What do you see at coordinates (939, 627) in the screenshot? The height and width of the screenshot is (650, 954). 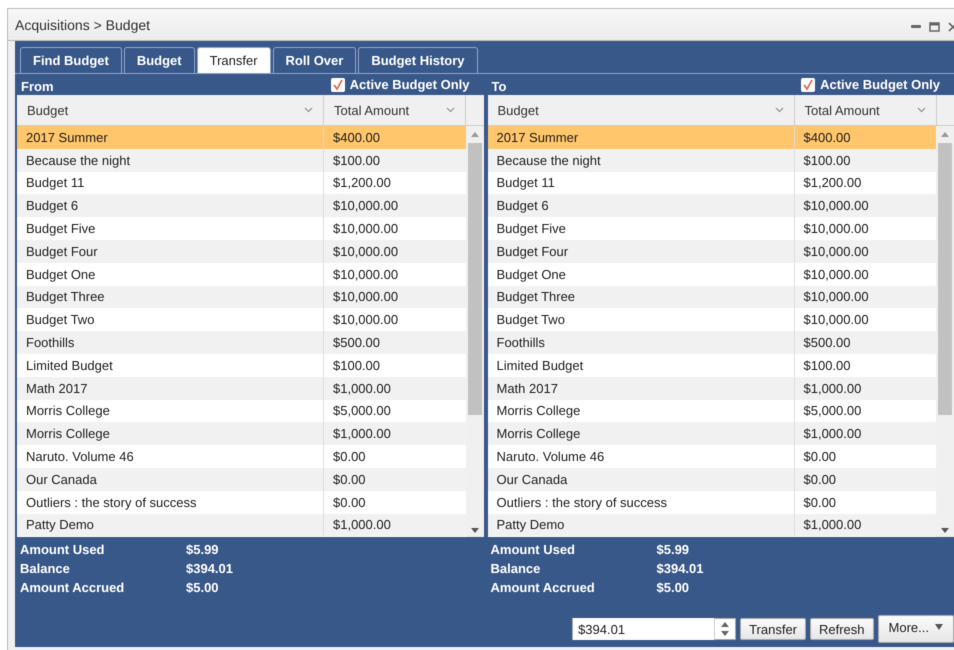 I see `caret-icon` at bounding box center [939, 627].